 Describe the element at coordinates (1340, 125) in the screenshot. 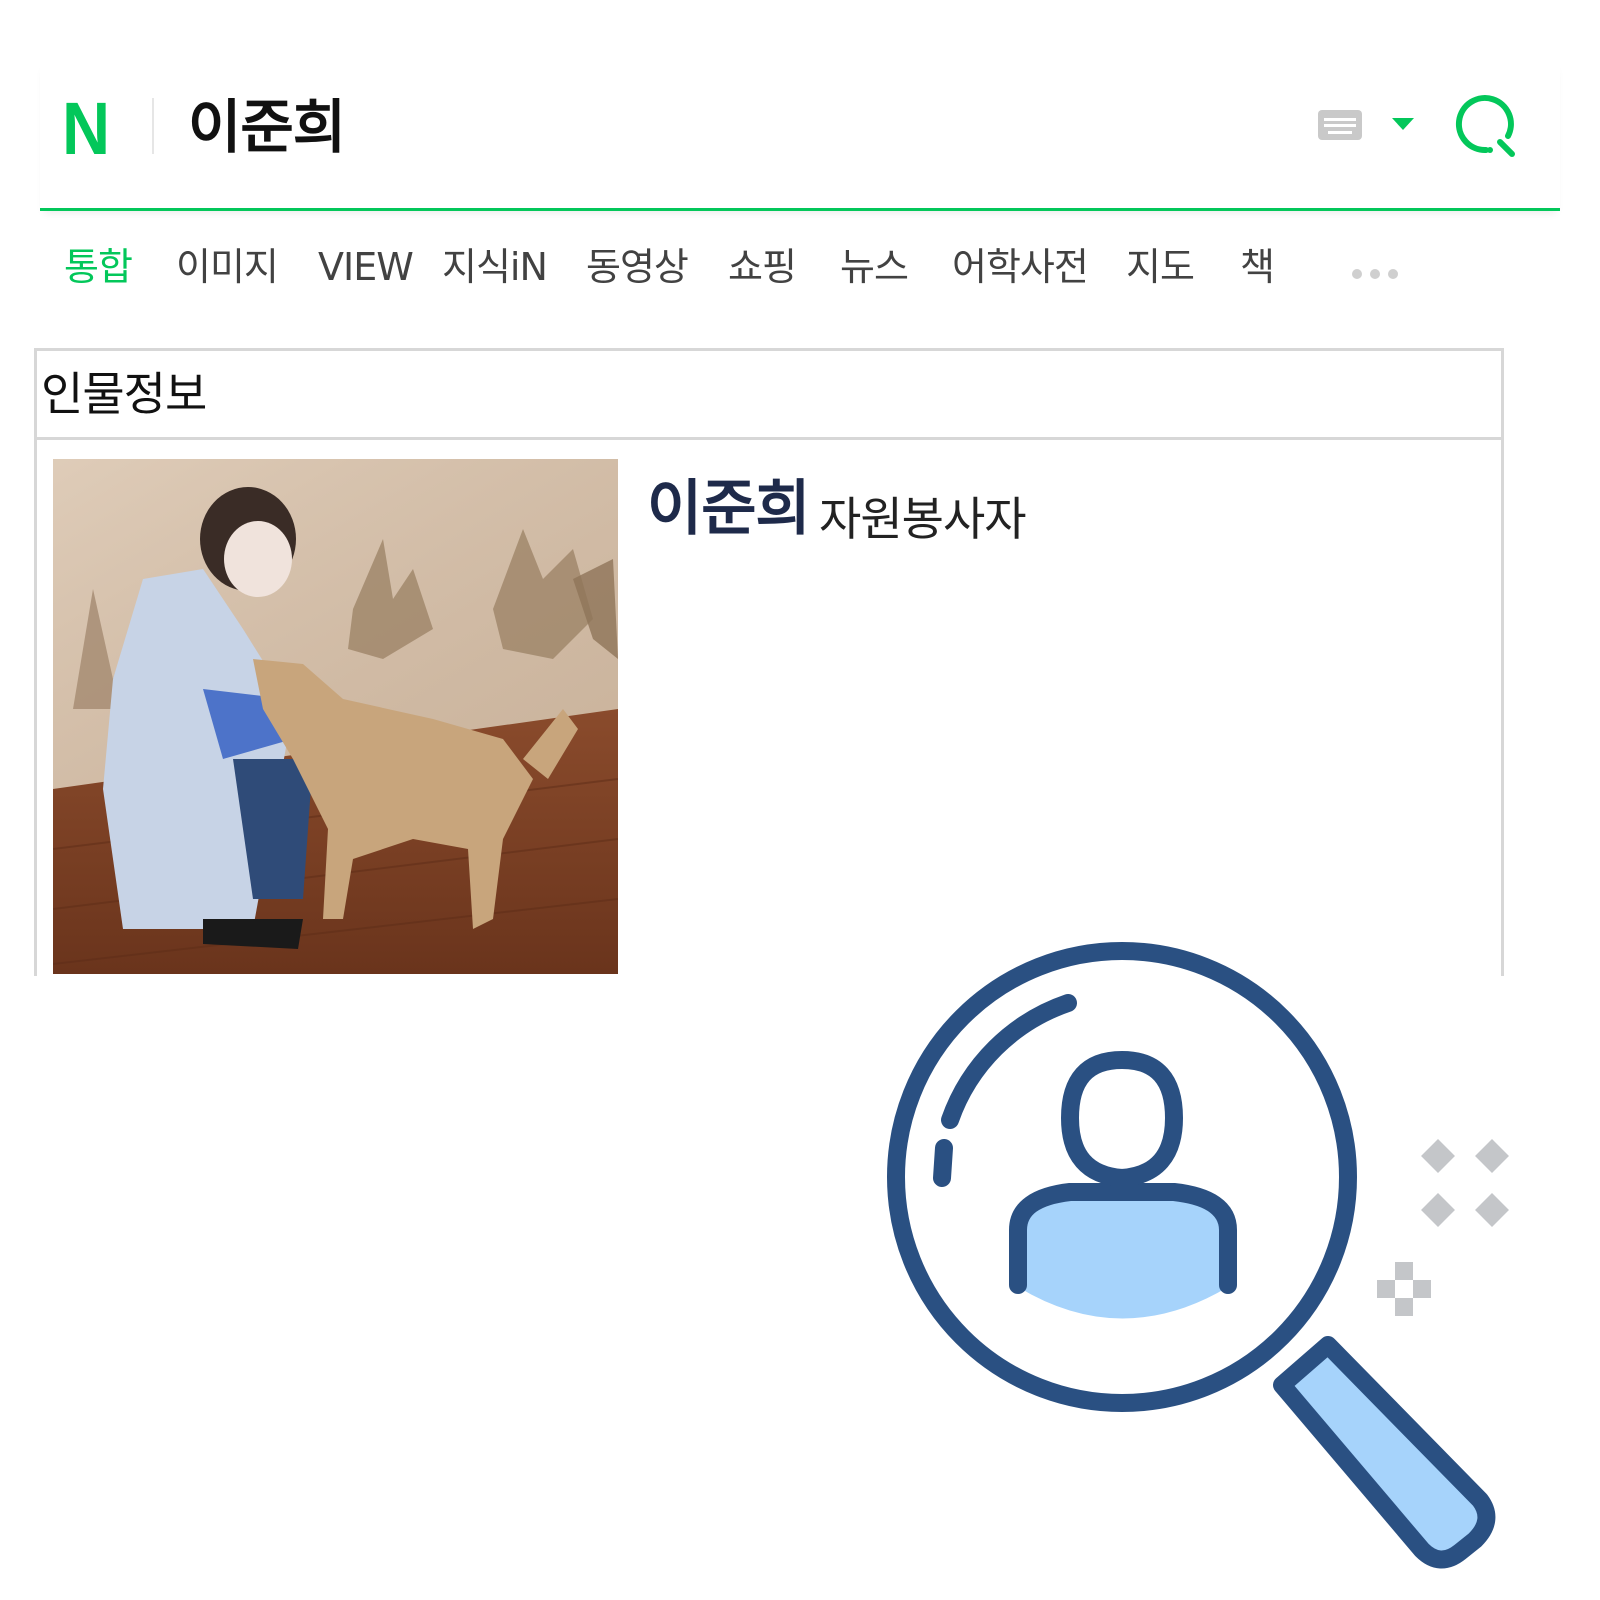

I see `keyboard-icon` at that location.